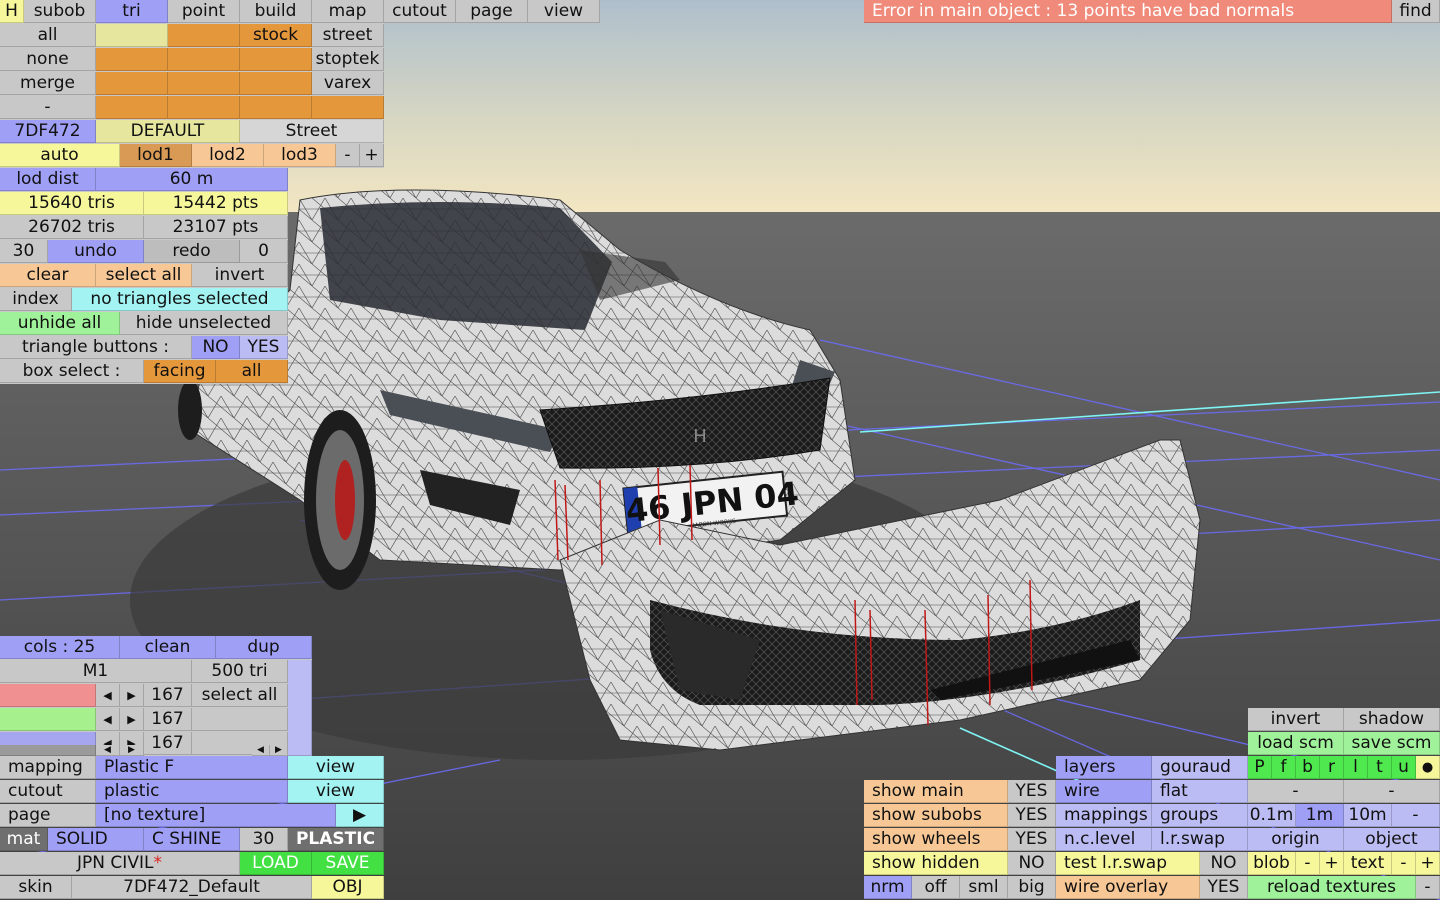 The width and height of the screenshot is (1440, 900). Describe the element at coordinates (1224, 887) in the screenshot. I see `wire-overlay-toggle: YES` at that location.